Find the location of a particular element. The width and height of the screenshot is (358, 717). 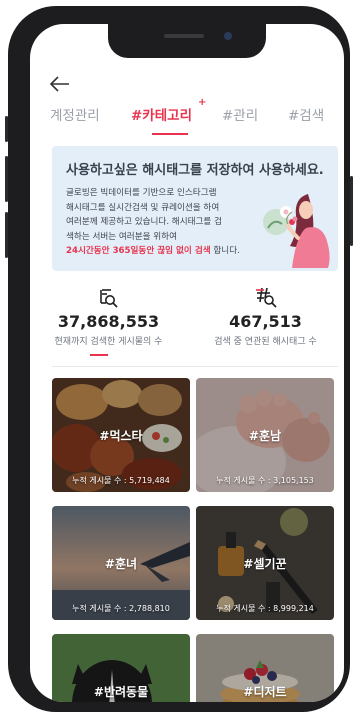

stat-label: 검색 중 연관된 해시태그 수 is located at coordinates (265, 342).